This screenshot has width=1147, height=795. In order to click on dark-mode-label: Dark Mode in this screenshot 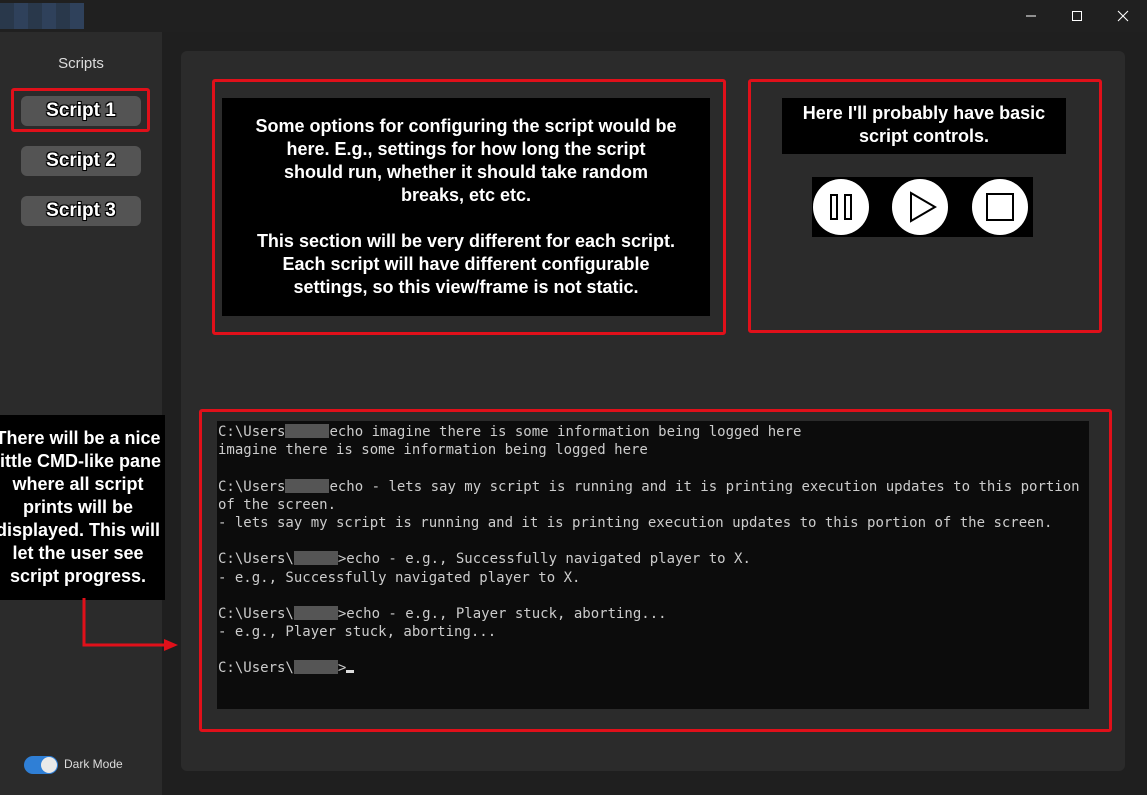, I will do `click(93, 764)`.